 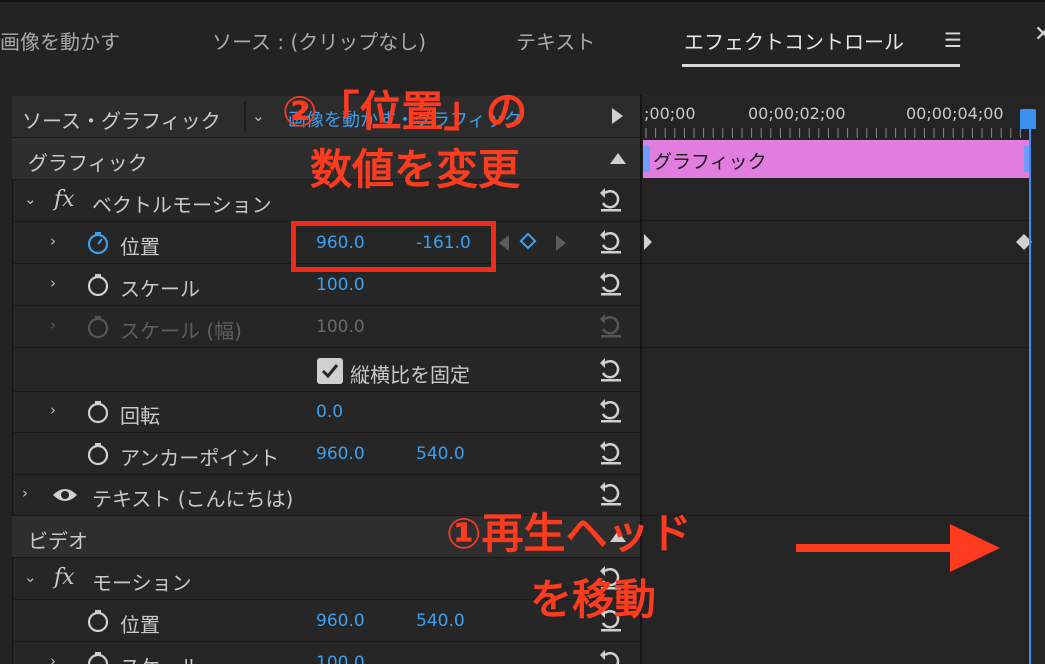 What do you see at coordinates (181, 331) in the screenshot?
I see `scale-width-label: スケール (幅)` at bounding box center [181, 331].